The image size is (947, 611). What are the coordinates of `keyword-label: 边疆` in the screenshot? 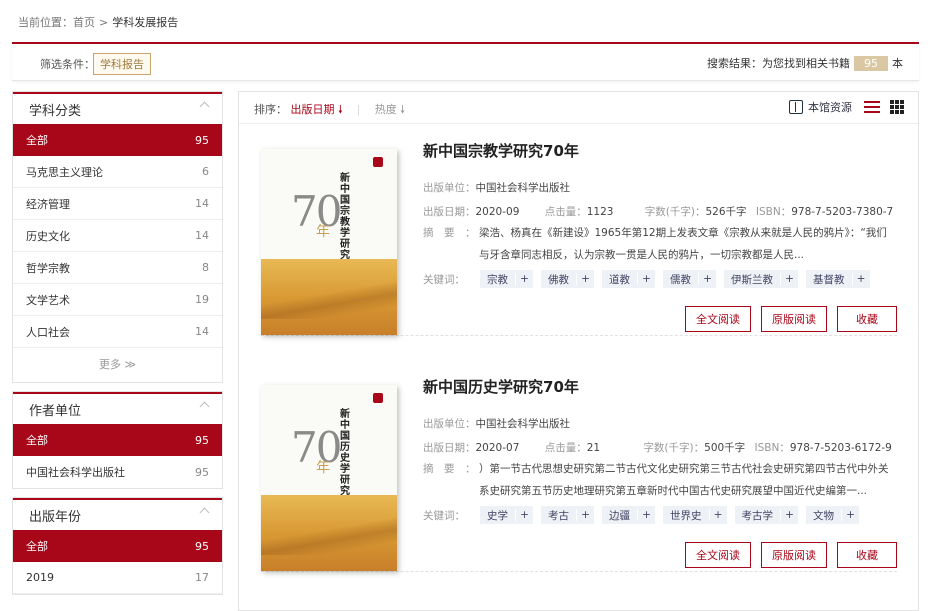 It's located at (619, 515).